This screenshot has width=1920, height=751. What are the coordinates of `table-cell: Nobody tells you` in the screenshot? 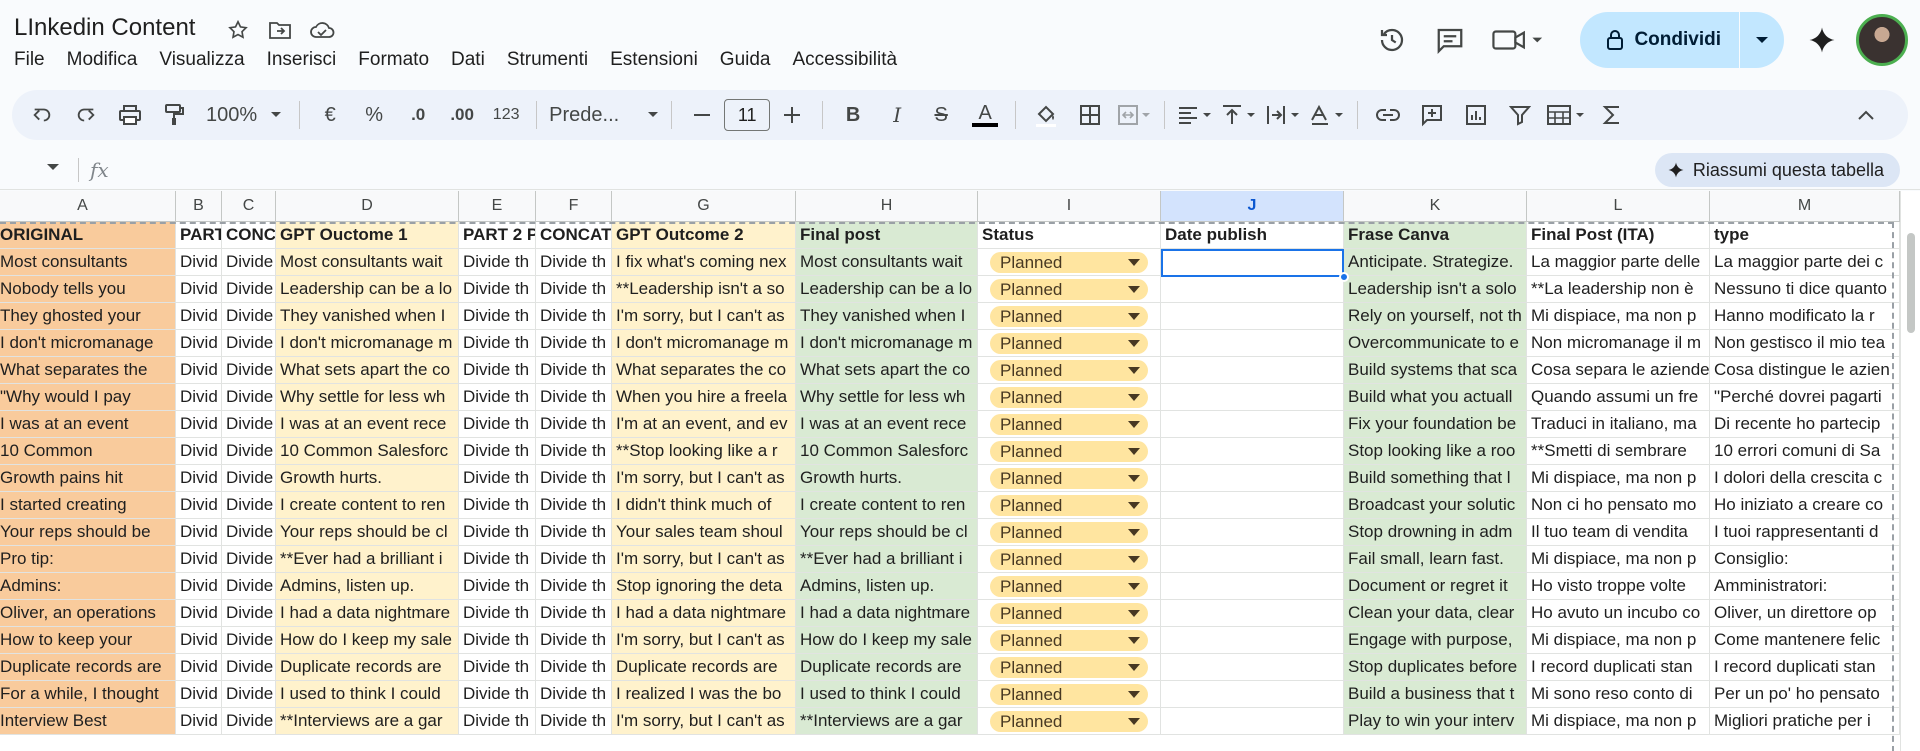 It's located at (88, 289).